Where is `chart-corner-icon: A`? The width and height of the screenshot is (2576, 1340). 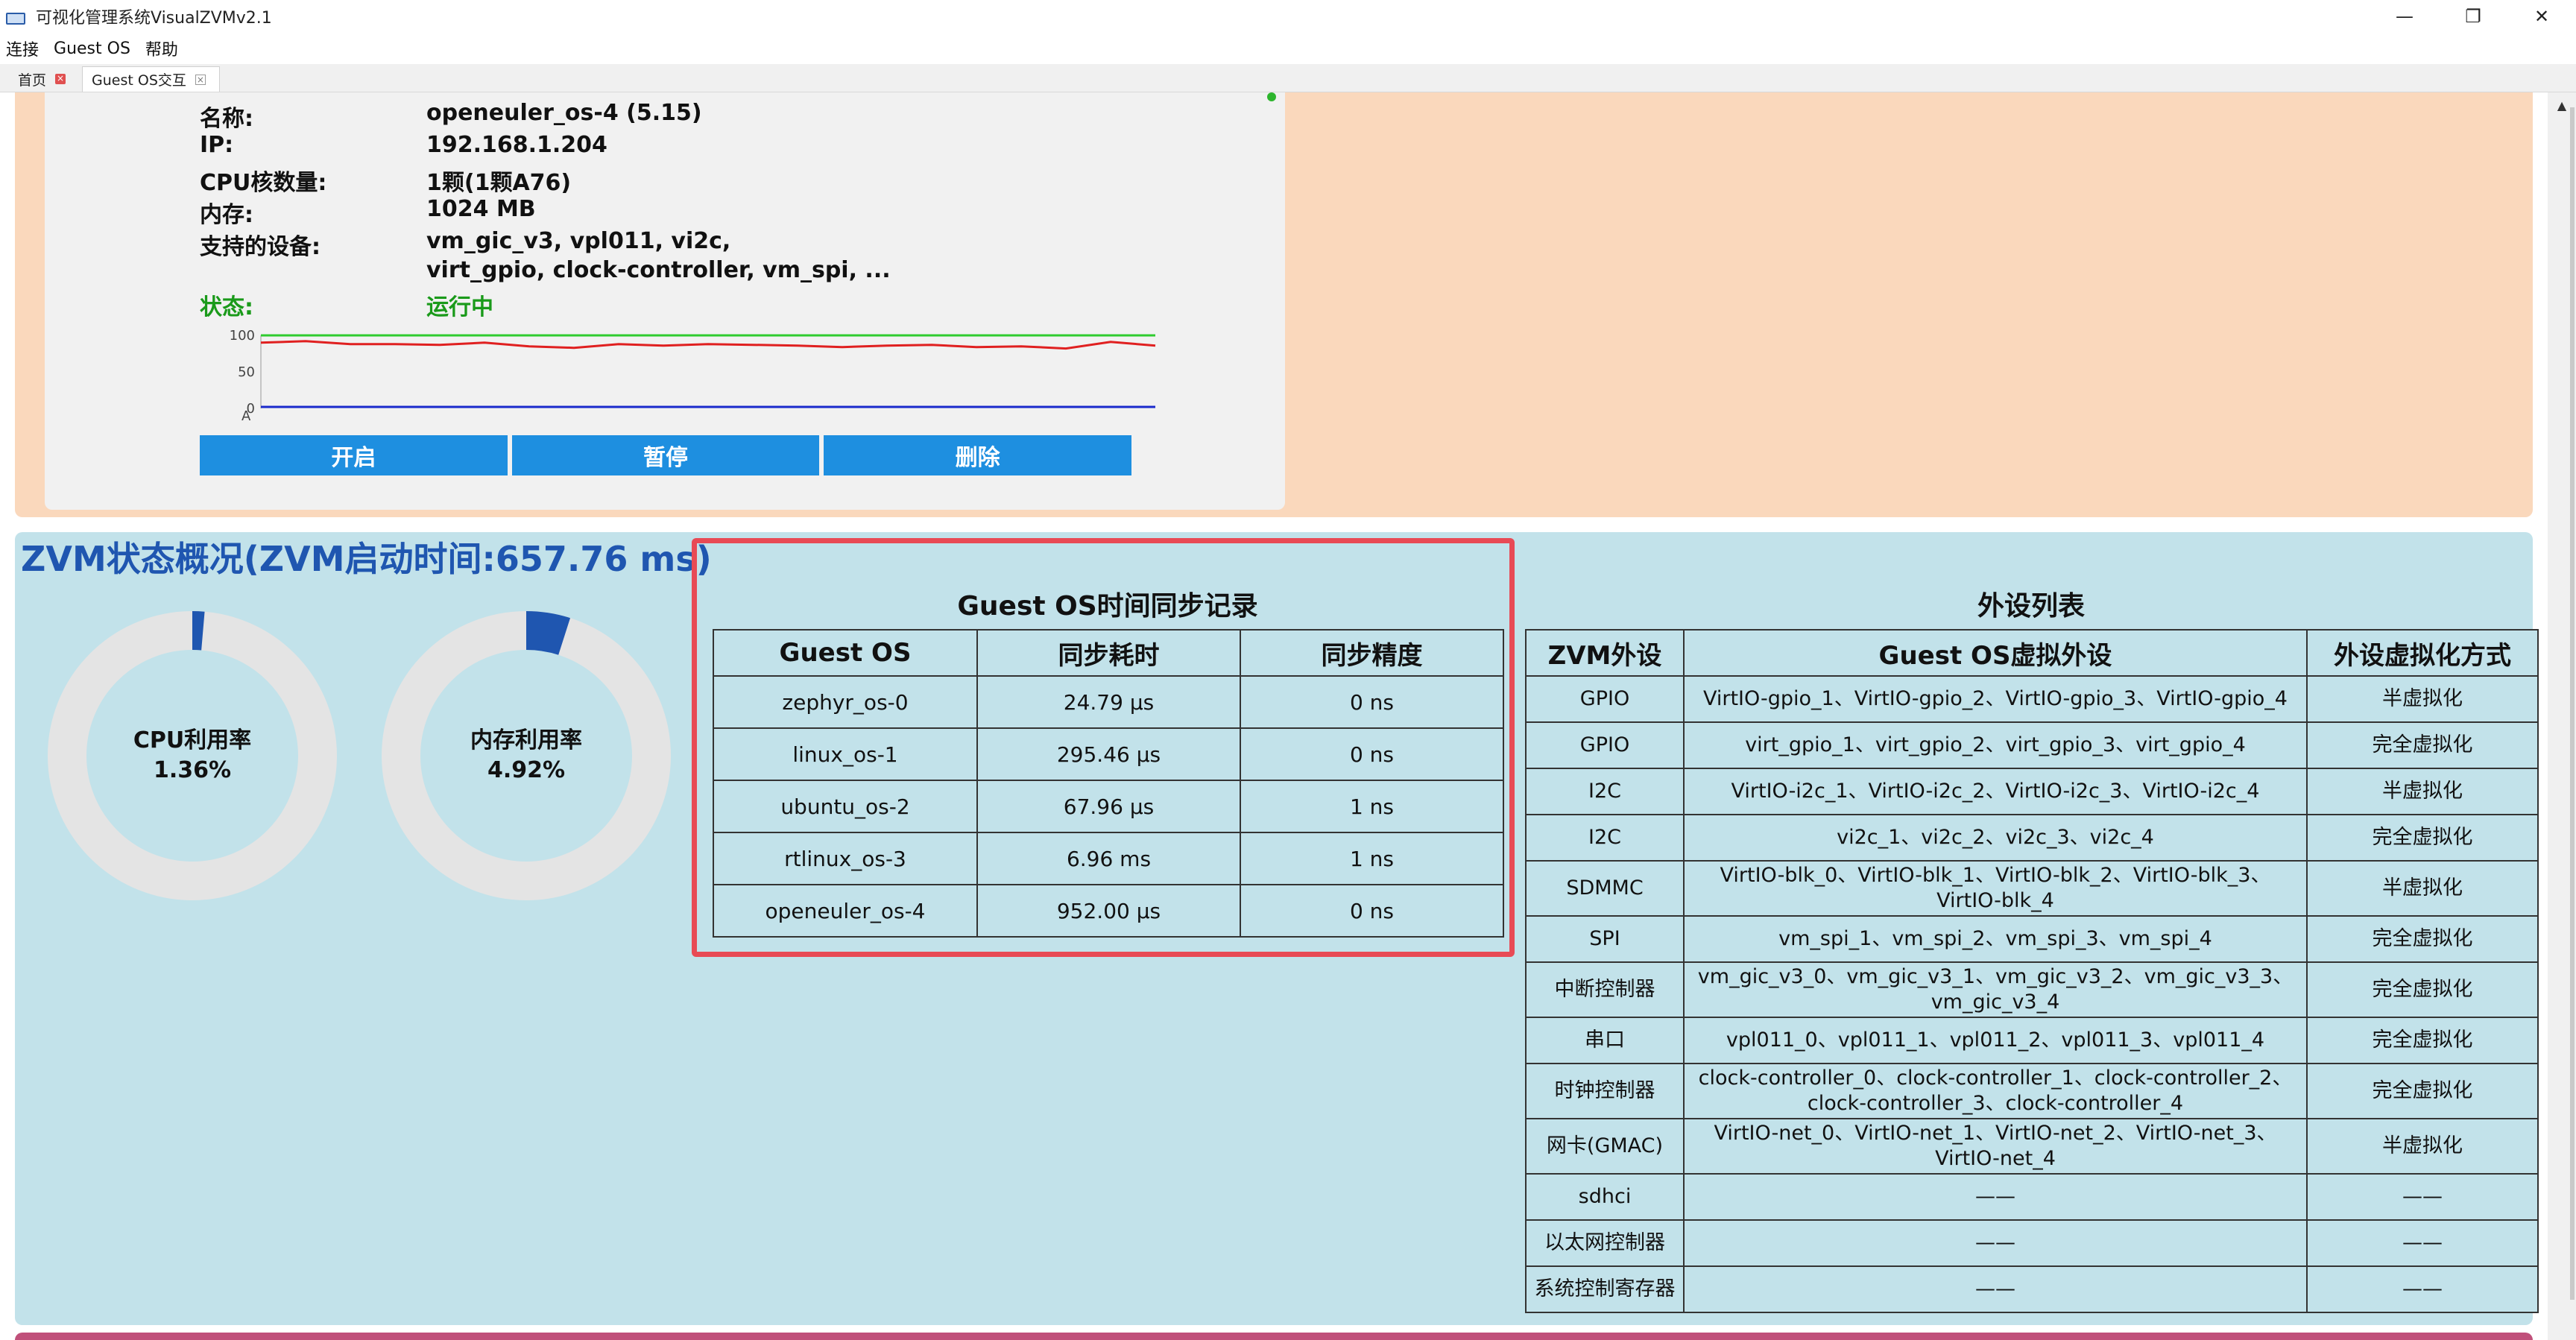
chart-corner-icon: A is located at coordinates (247, 414).